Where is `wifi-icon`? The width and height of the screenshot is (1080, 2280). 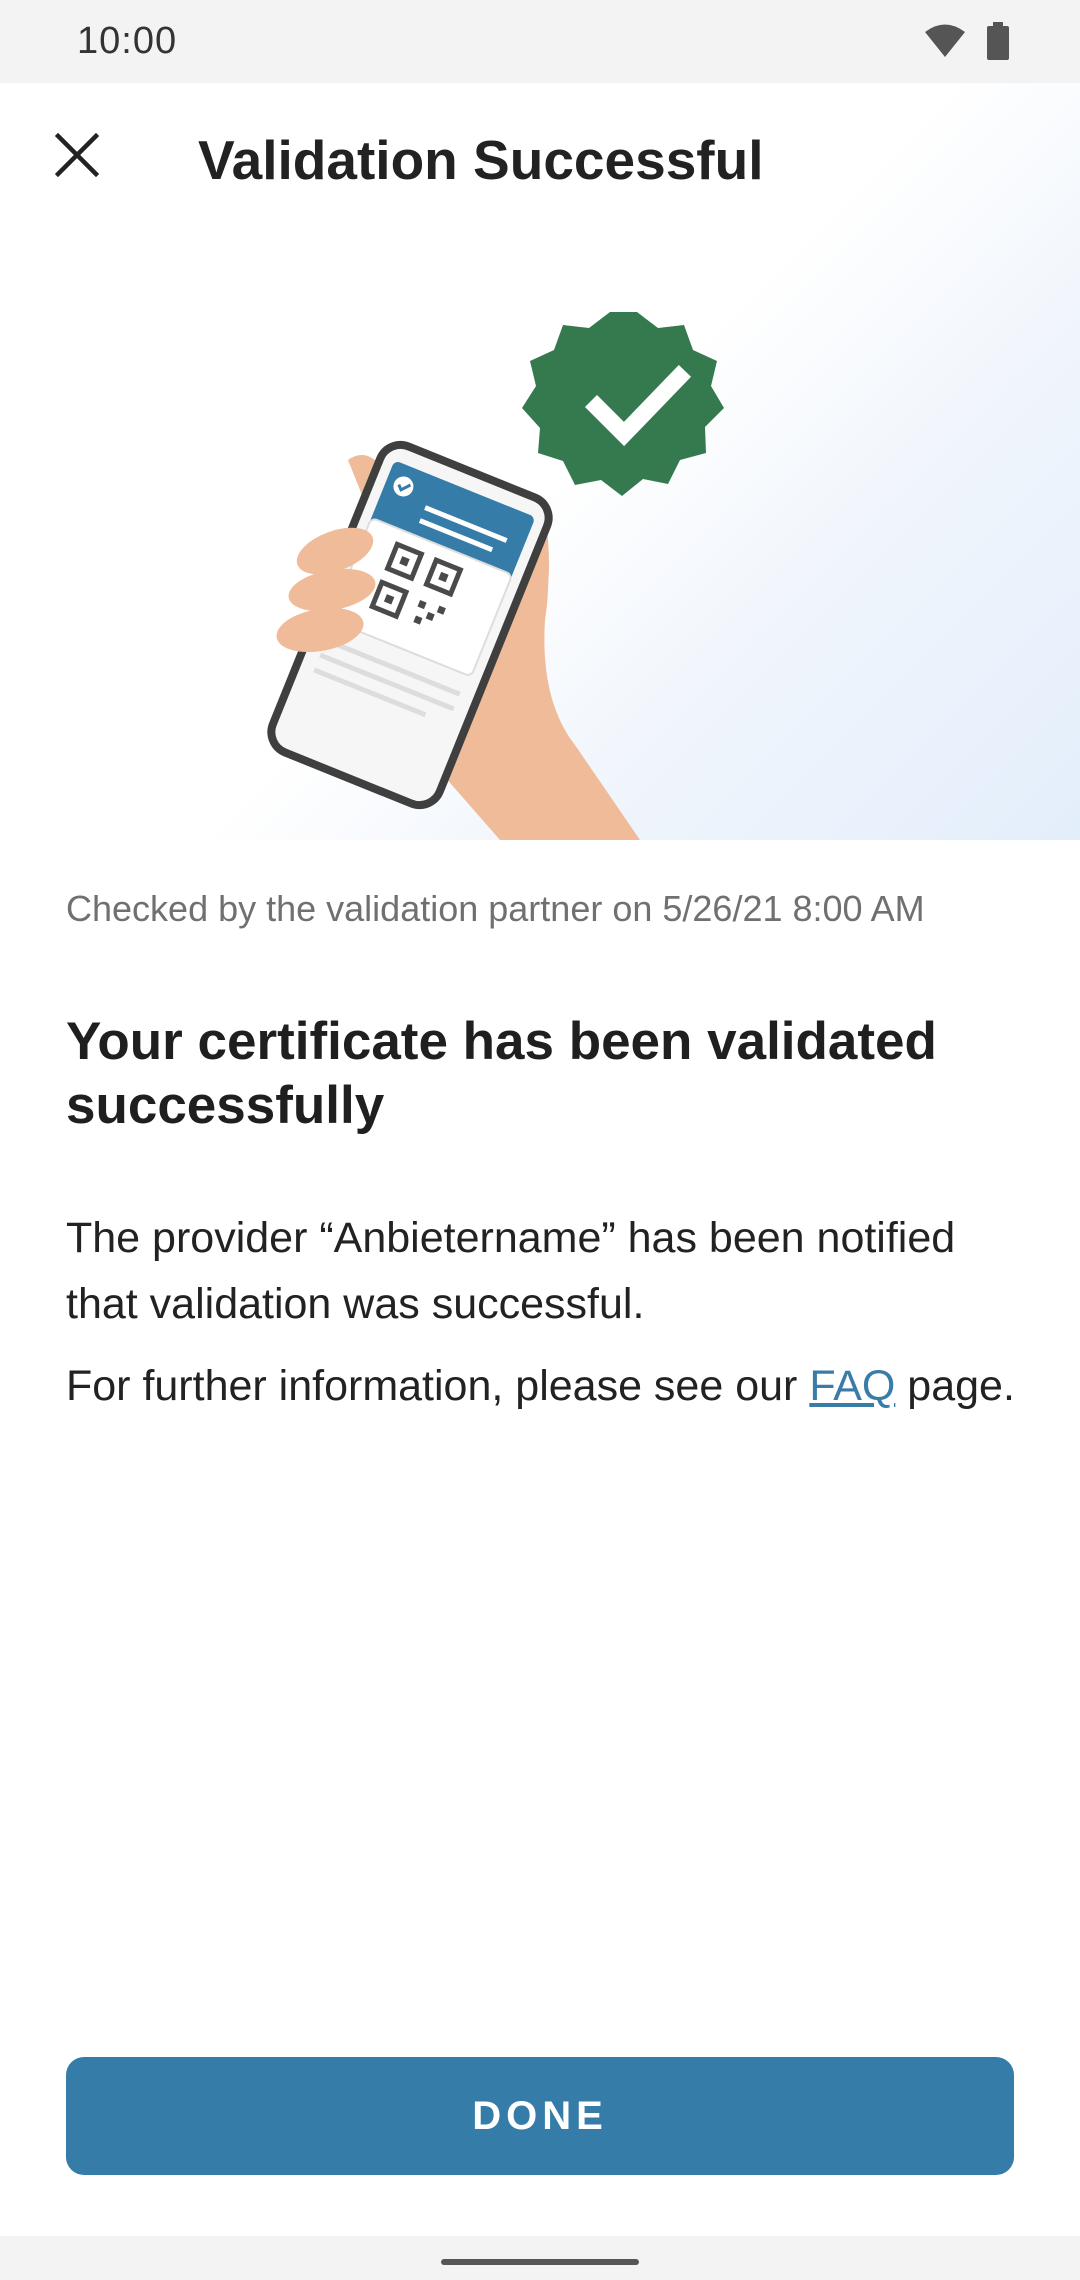
wifi-icon is located at coordinates (945, 43).